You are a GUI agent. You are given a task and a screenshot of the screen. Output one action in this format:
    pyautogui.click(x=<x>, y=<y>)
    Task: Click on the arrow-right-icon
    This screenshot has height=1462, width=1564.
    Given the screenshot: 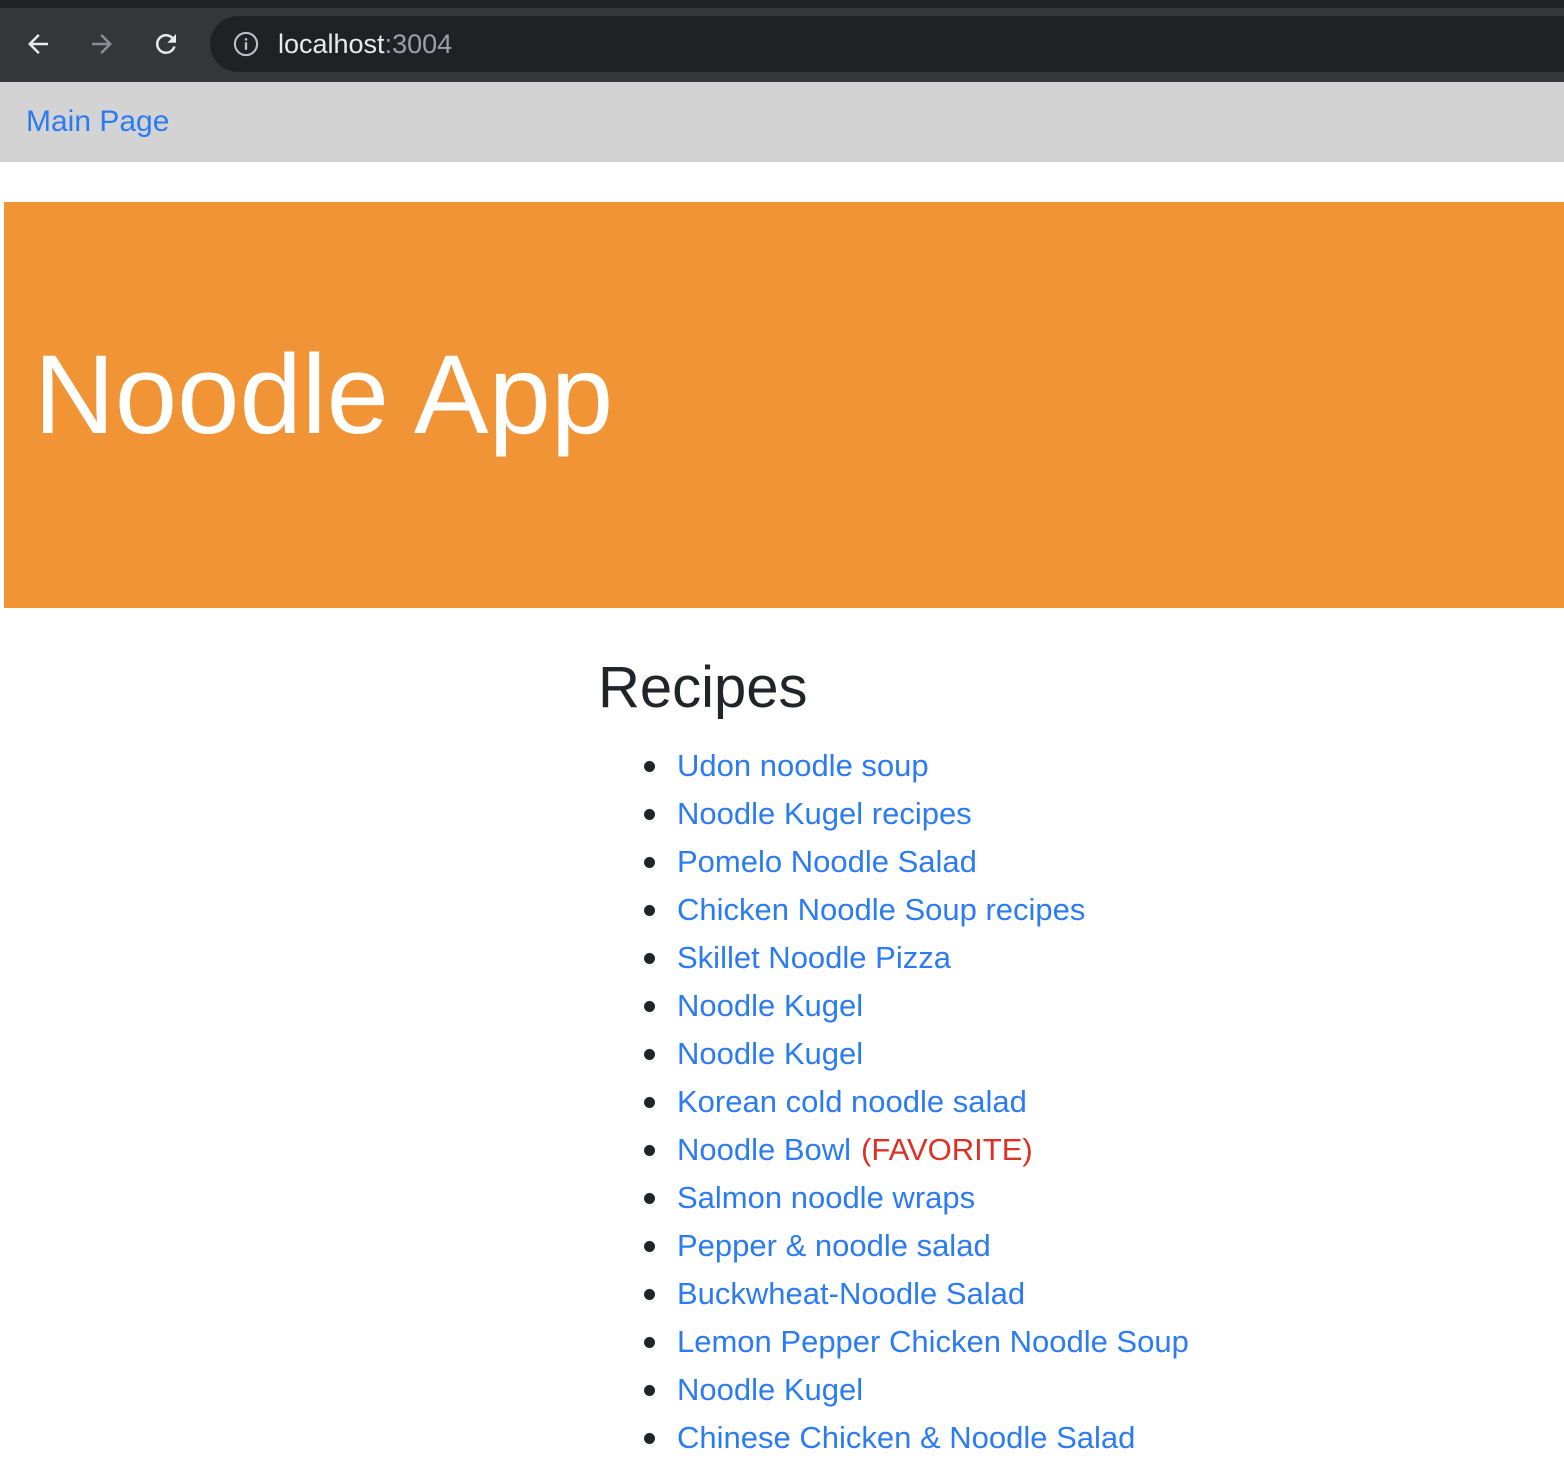 What is the action you would take?
    pyautogui.click(x=102, y=44)
    